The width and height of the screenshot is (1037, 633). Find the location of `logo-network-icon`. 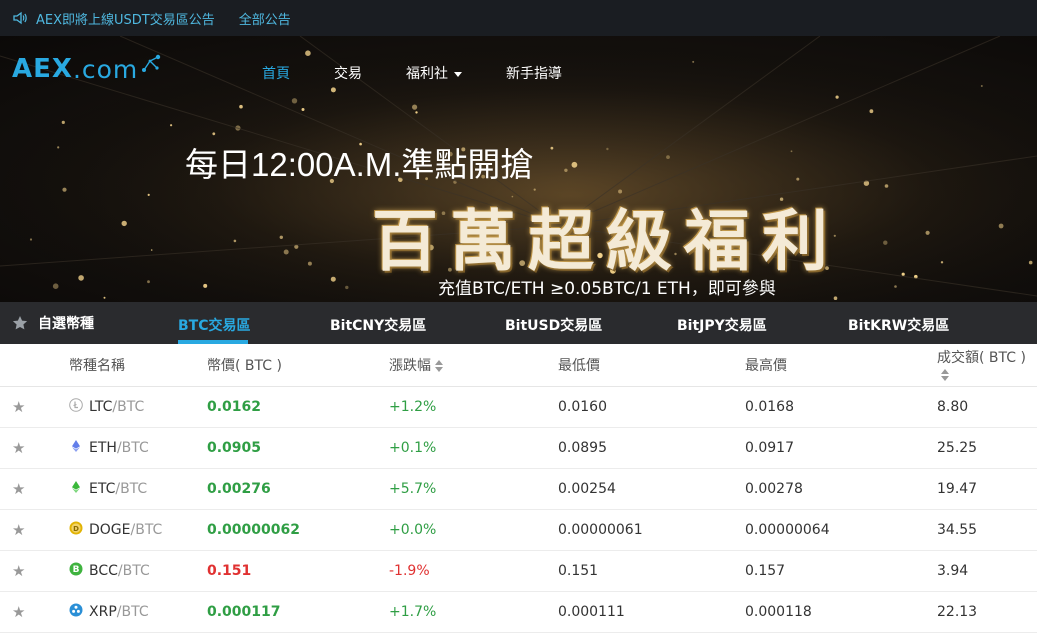

logo-network-icon is located at coordinates (151, 63).